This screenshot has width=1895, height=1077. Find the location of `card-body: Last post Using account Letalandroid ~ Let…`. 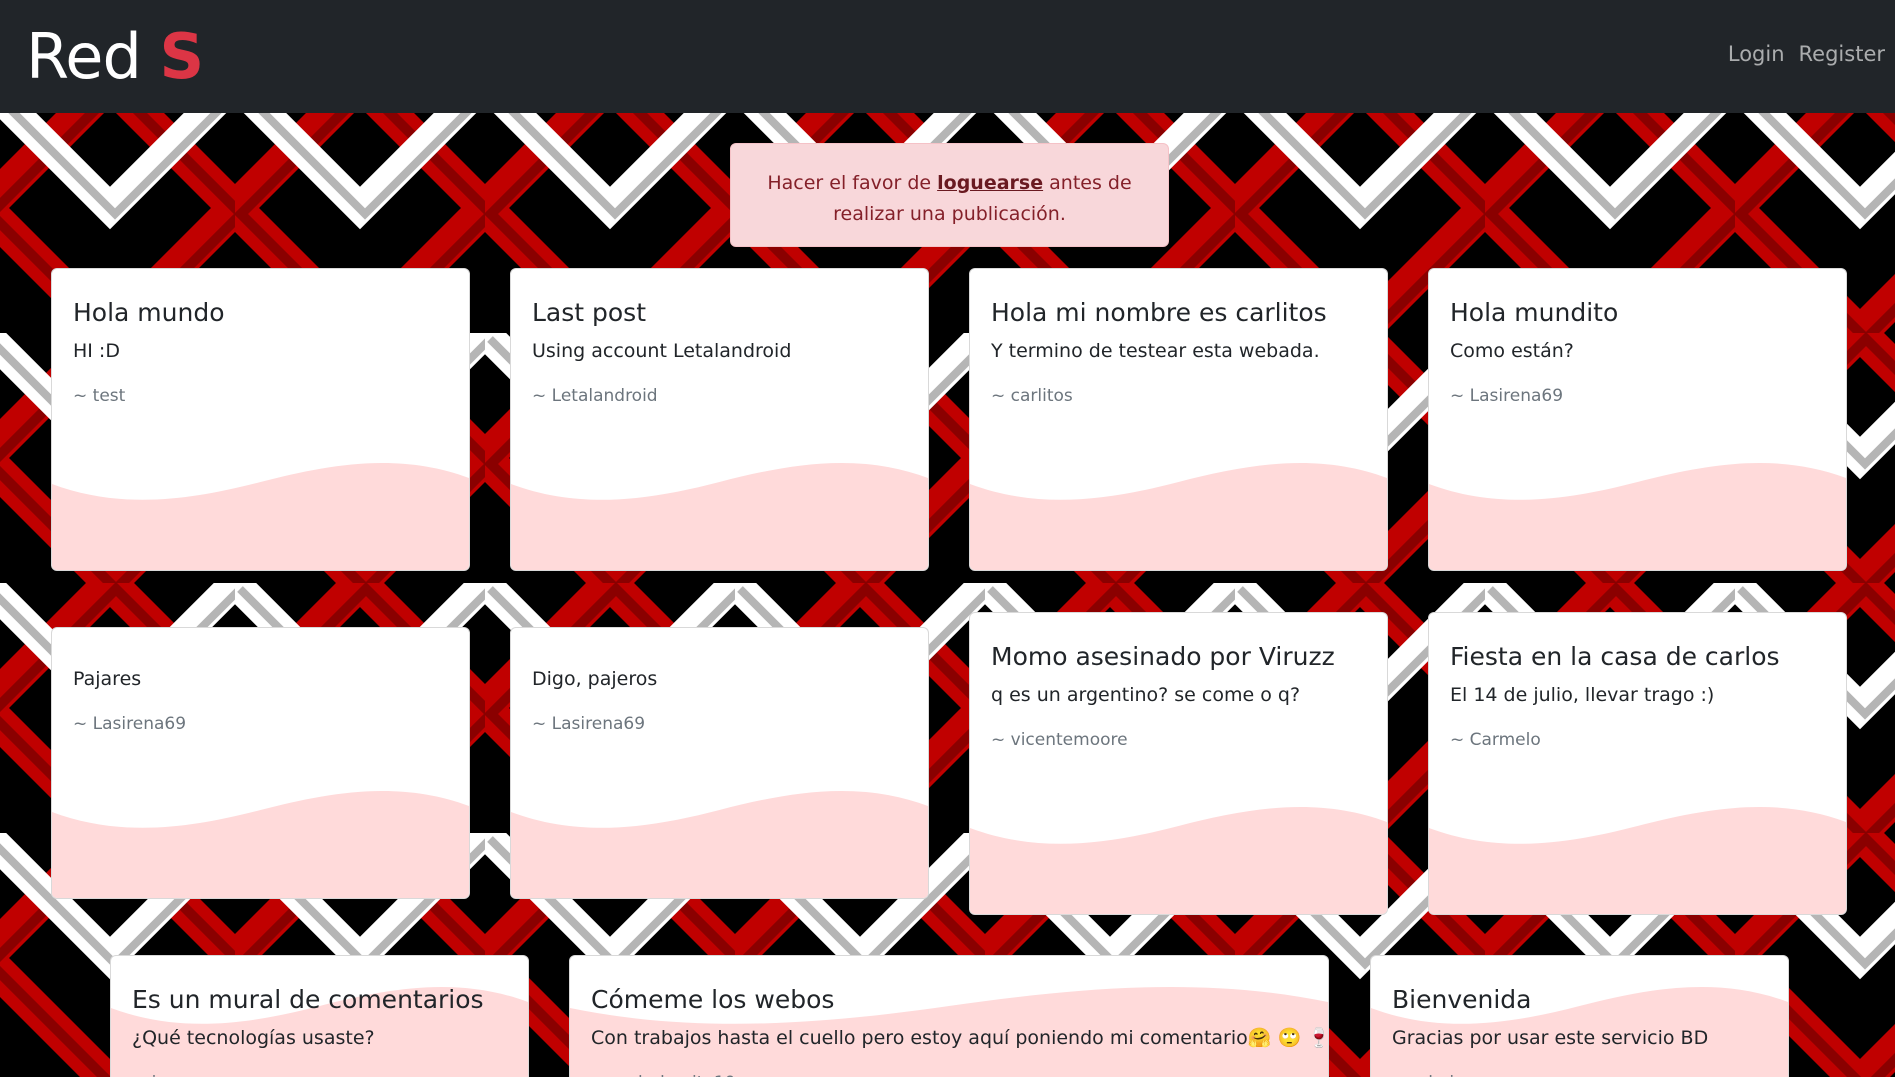

card-body: Last post Using account Letalandroid ~ Let… is located at coordinates (721, 352).